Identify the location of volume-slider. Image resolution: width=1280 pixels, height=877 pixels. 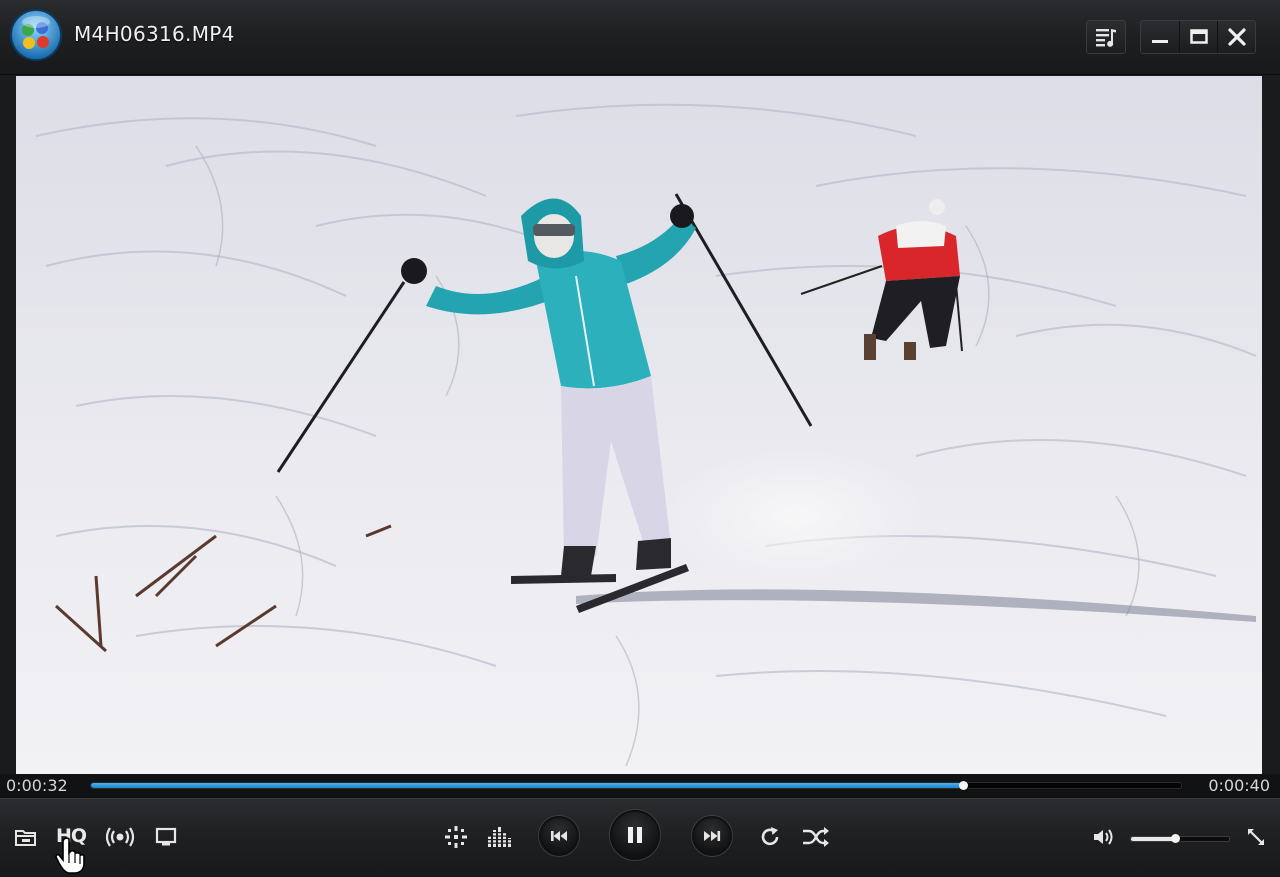
(1180, 838).